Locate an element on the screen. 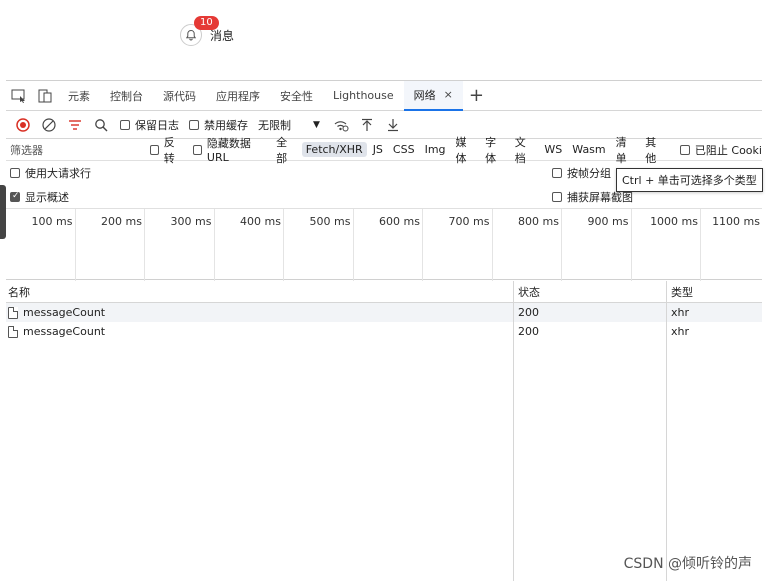 This screenshot has width=766, height=581. timeline-tick: 700 ms is located at coordinates (458, 245).